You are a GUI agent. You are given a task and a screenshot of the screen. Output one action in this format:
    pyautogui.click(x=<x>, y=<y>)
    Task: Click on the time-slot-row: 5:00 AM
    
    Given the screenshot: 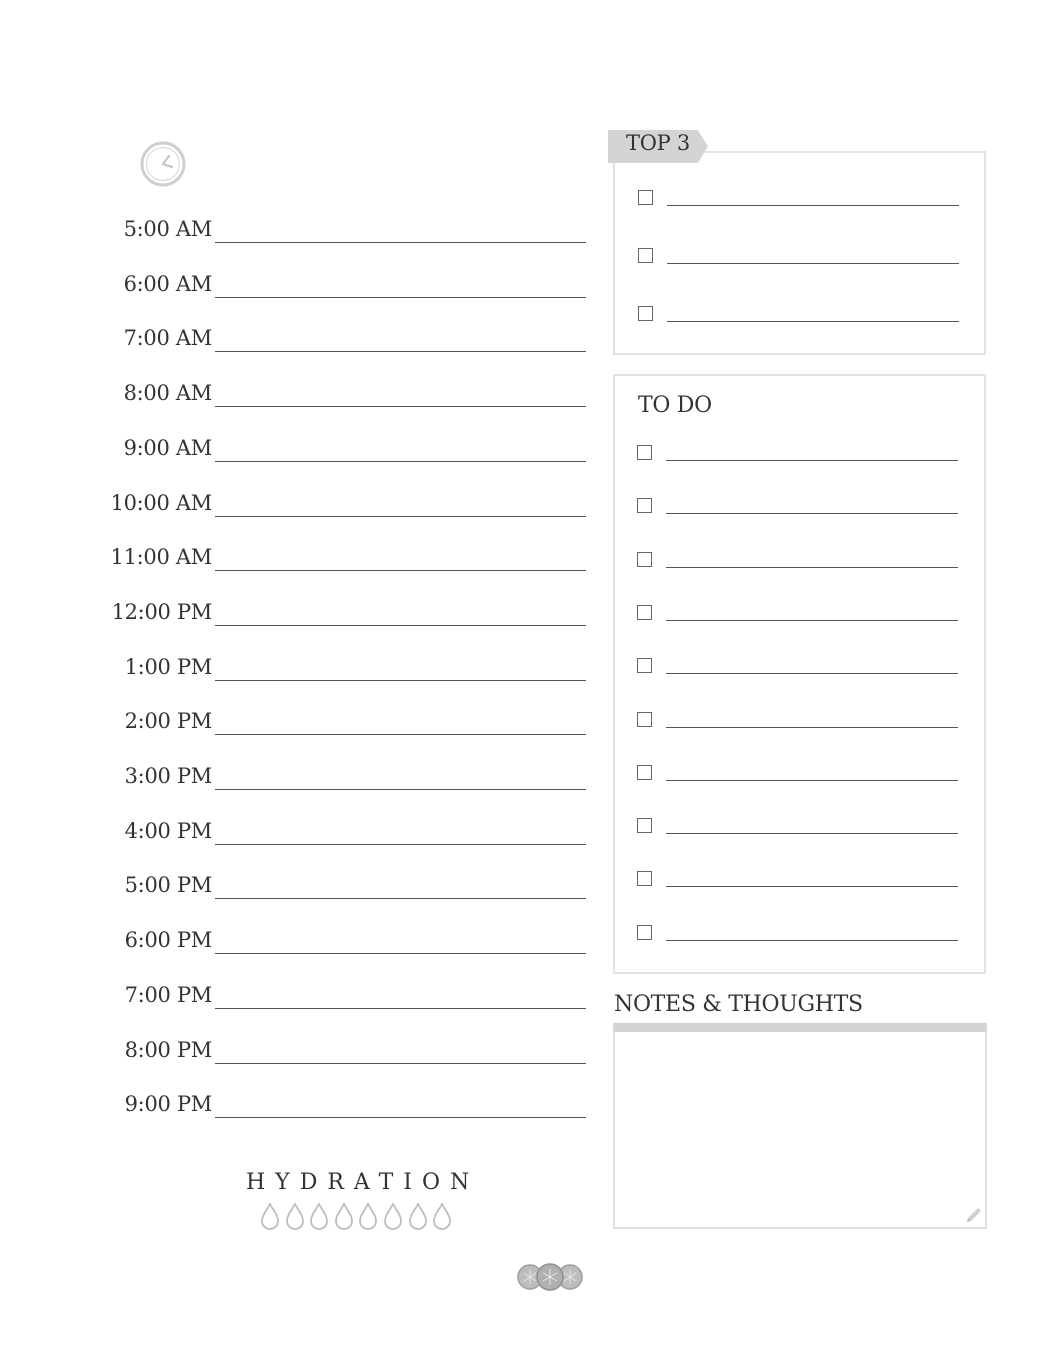 What is the action you would take?
    pyautogui.click(x=300, y=228)
    